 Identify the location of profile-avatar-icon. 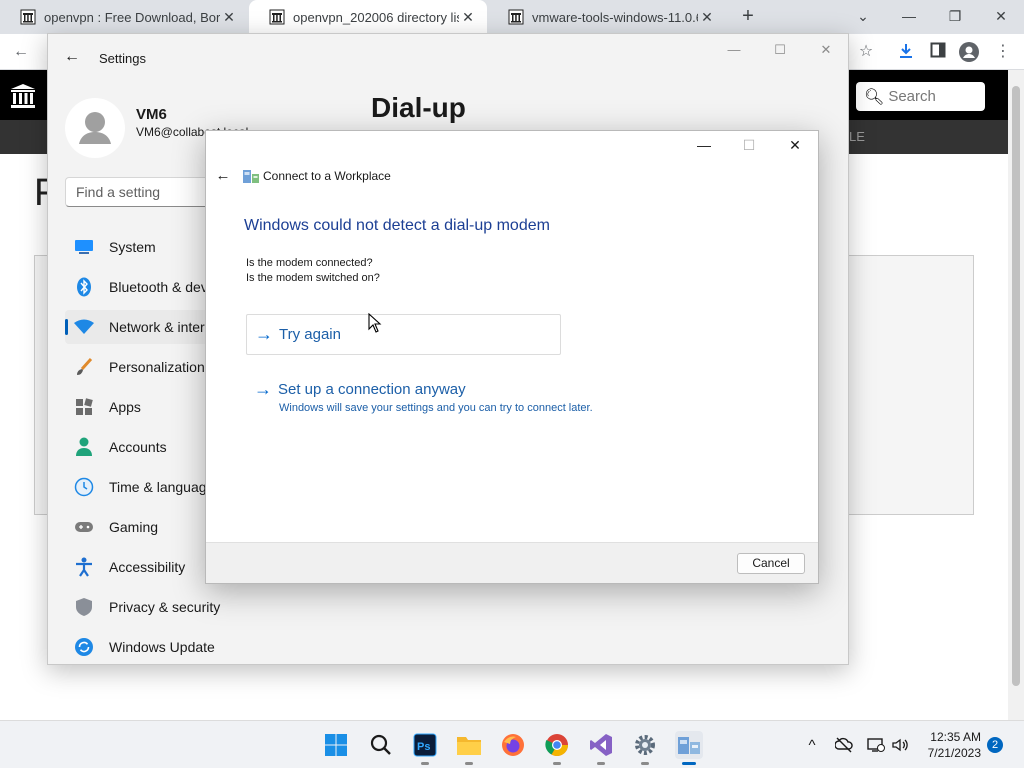
(969, 52).